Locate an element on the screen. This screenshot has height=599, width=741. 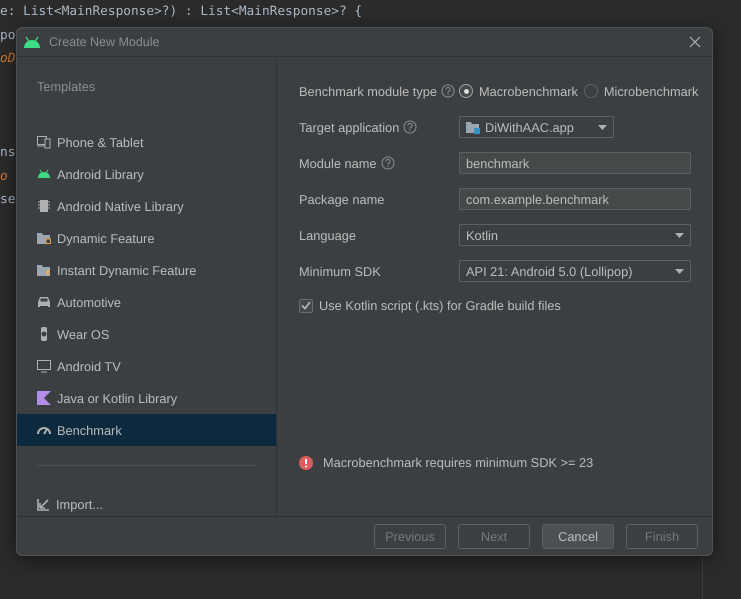
code-line: oD is located at coordinates (8, 59).